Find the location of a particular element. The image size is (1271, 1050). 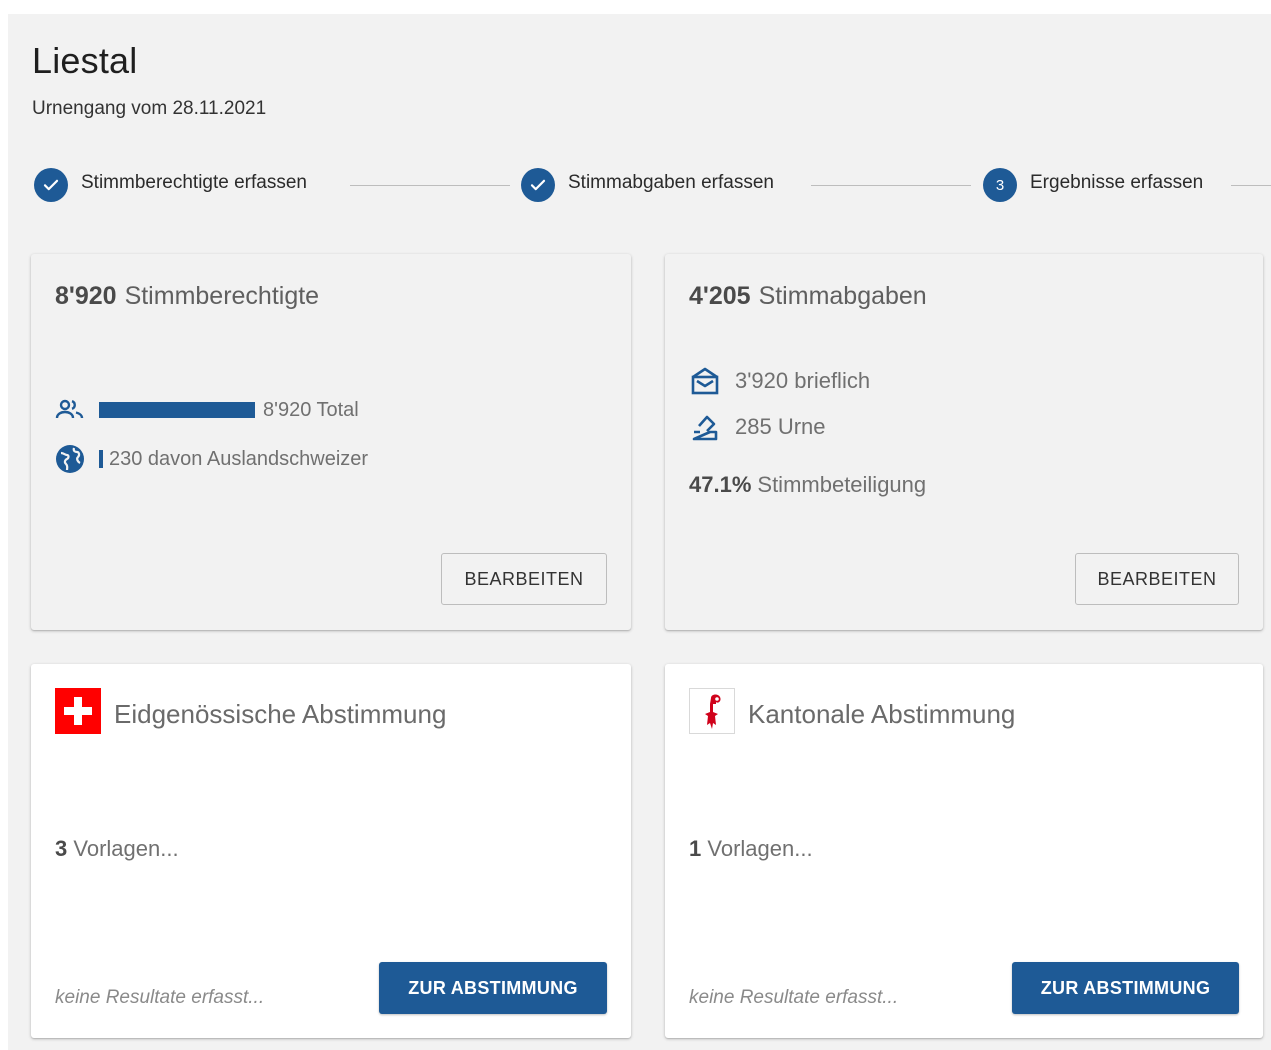

step-3-number: 3 is located at coordinates (1000, 185).